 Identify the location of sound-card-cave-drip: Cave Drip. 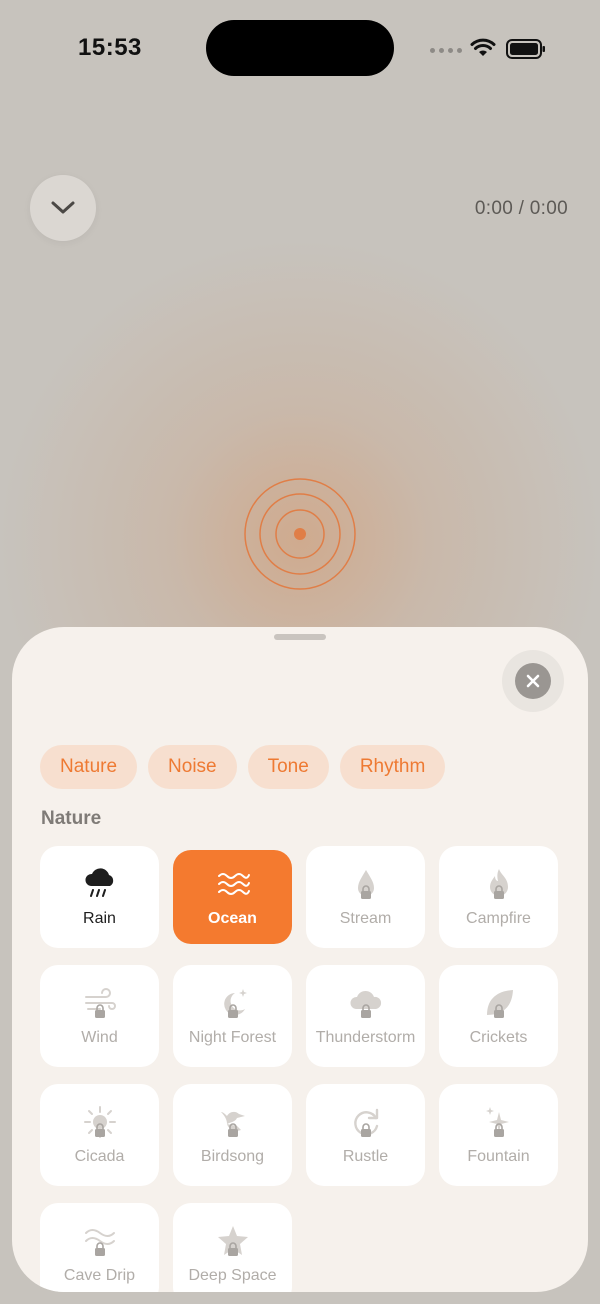
(99, 1247).